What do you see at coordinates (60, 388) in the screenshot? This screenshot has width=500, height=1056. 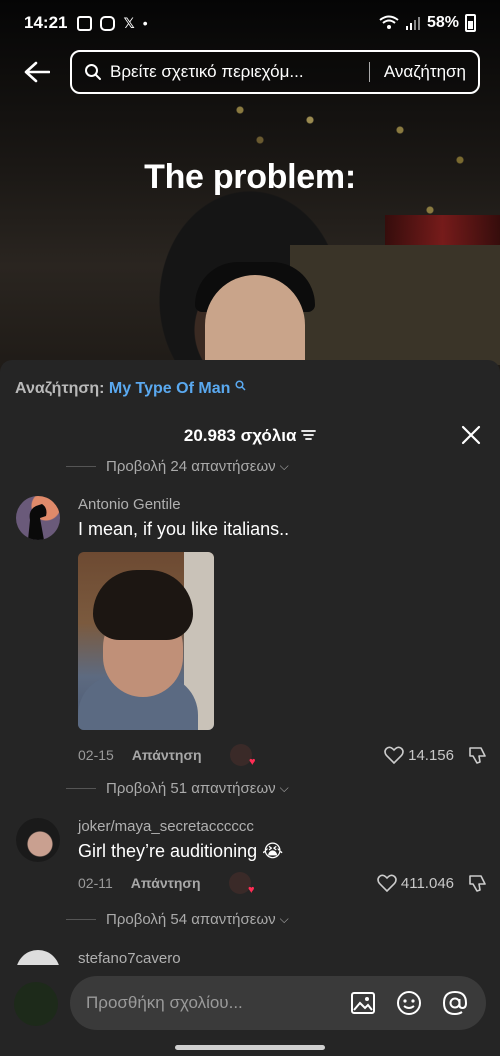 I see `suggestion-prefix: Αναζήτηση:` at bounding box center [60, 388].